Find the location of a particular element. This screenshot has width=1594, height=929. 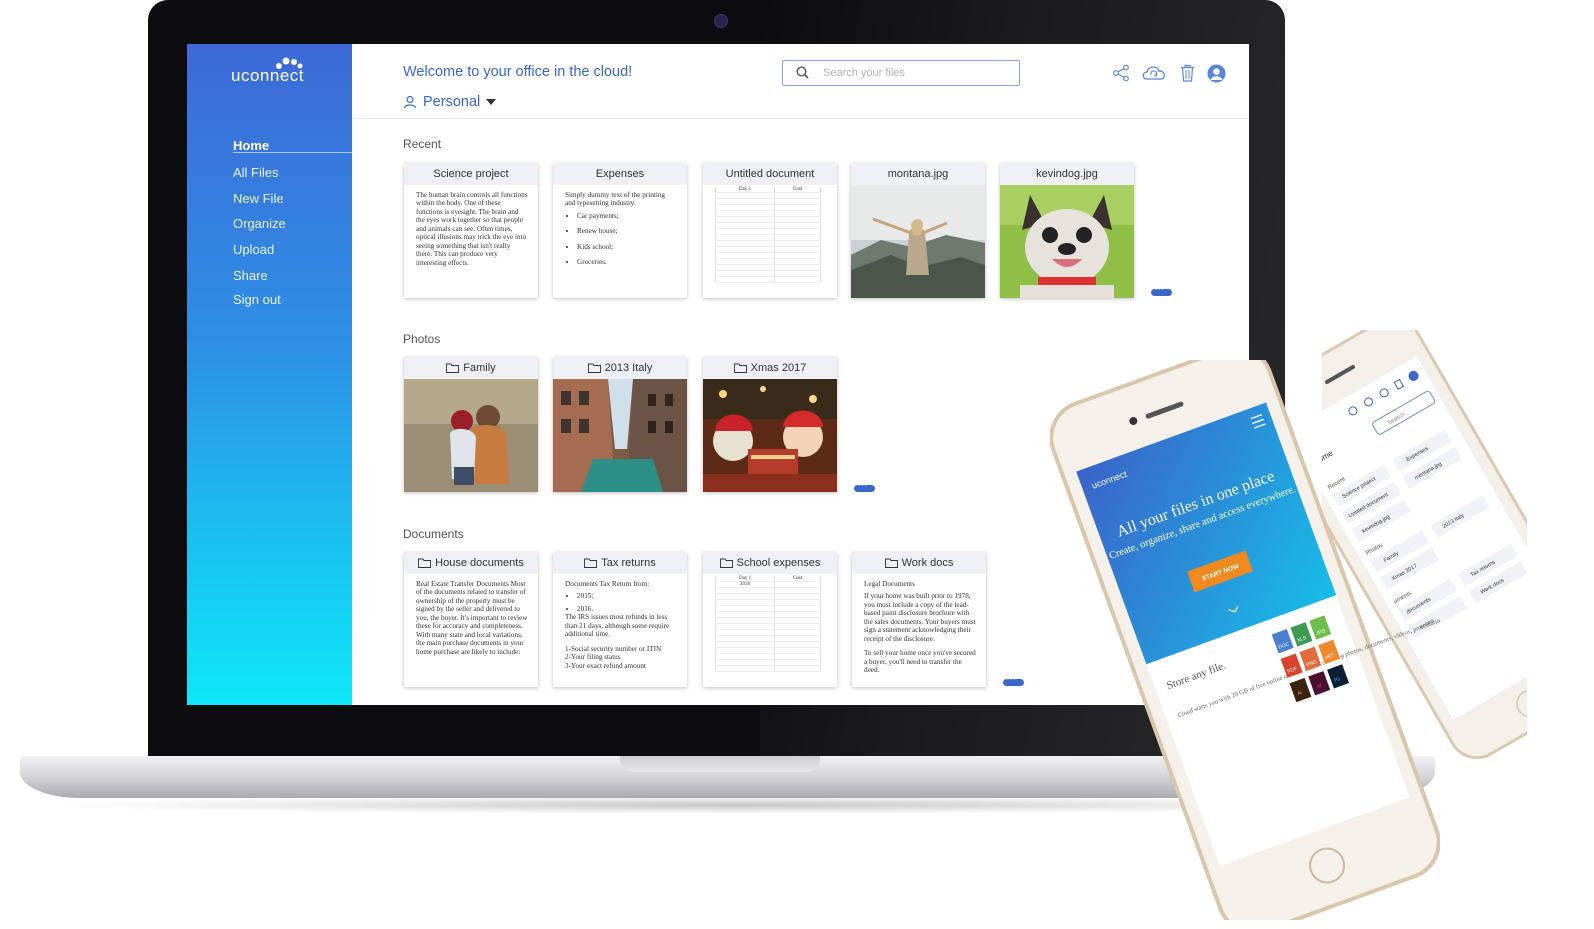

webcam is located at coordinates (721, 21).